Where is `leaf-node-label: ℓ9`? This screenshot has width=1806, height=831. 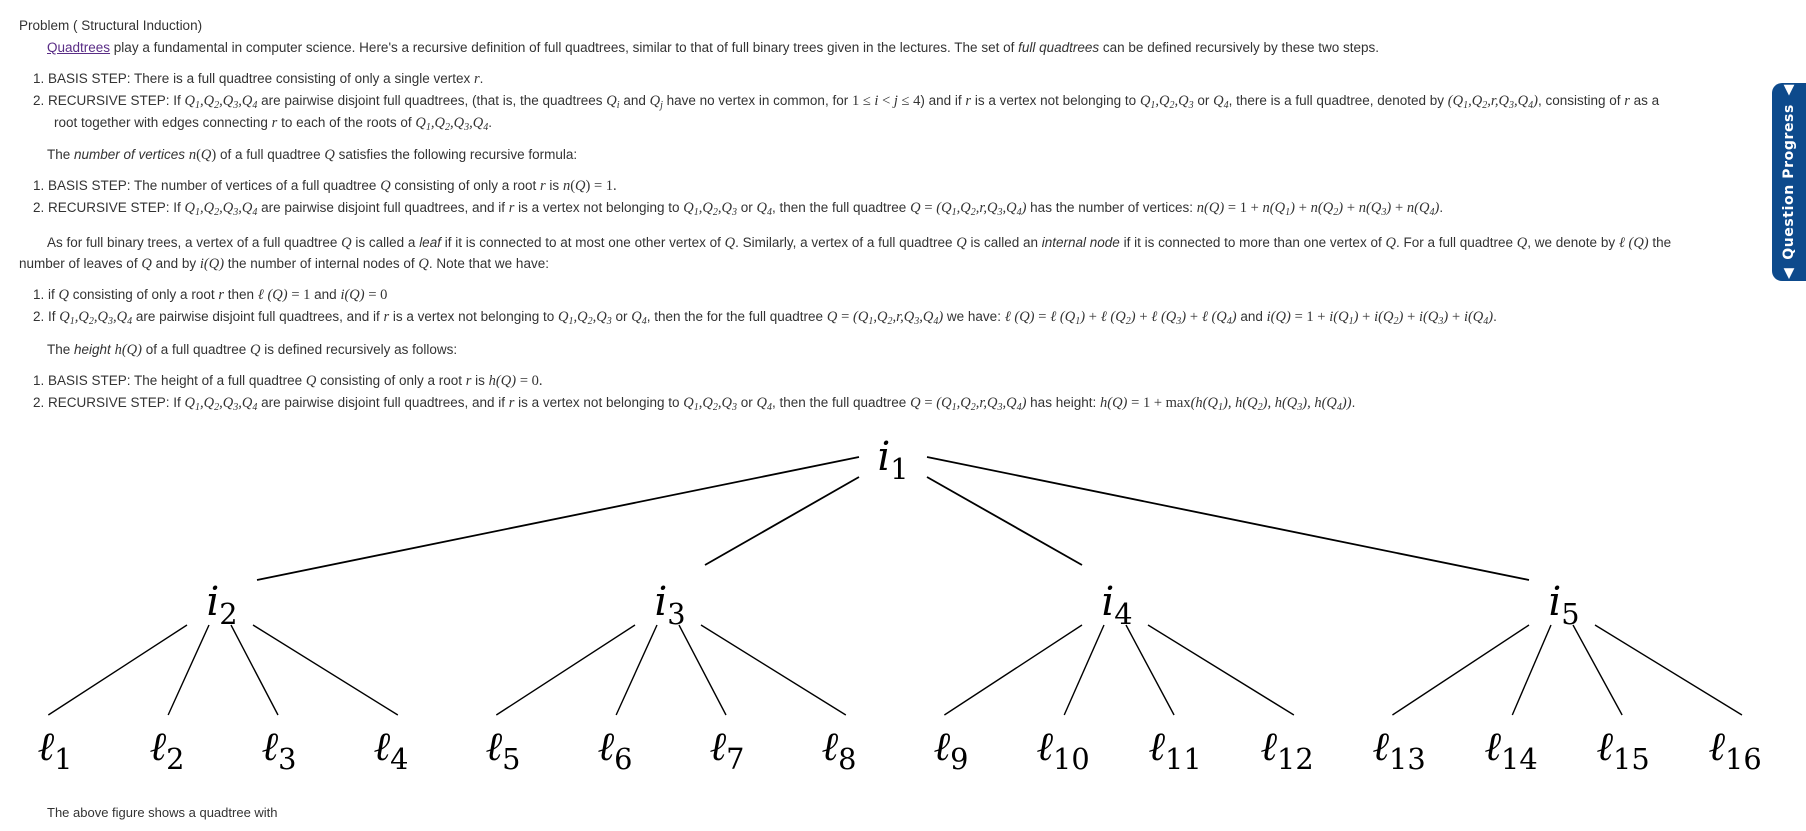 leaf-node-label: ℓ9 is located at coordinates (951, 750).